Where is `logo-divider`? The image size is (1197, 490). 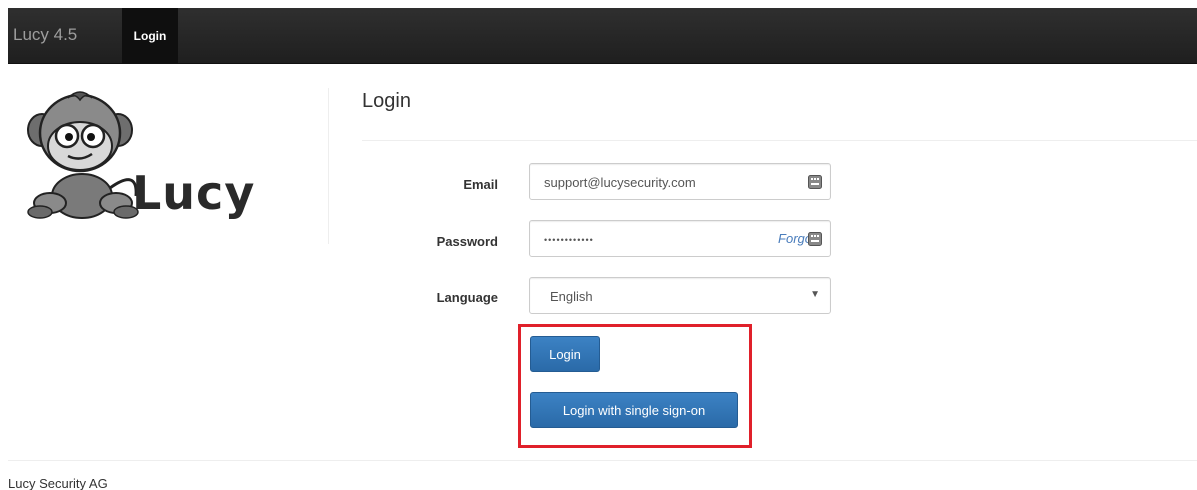
logo-divider is located at coordinates (328, 166).